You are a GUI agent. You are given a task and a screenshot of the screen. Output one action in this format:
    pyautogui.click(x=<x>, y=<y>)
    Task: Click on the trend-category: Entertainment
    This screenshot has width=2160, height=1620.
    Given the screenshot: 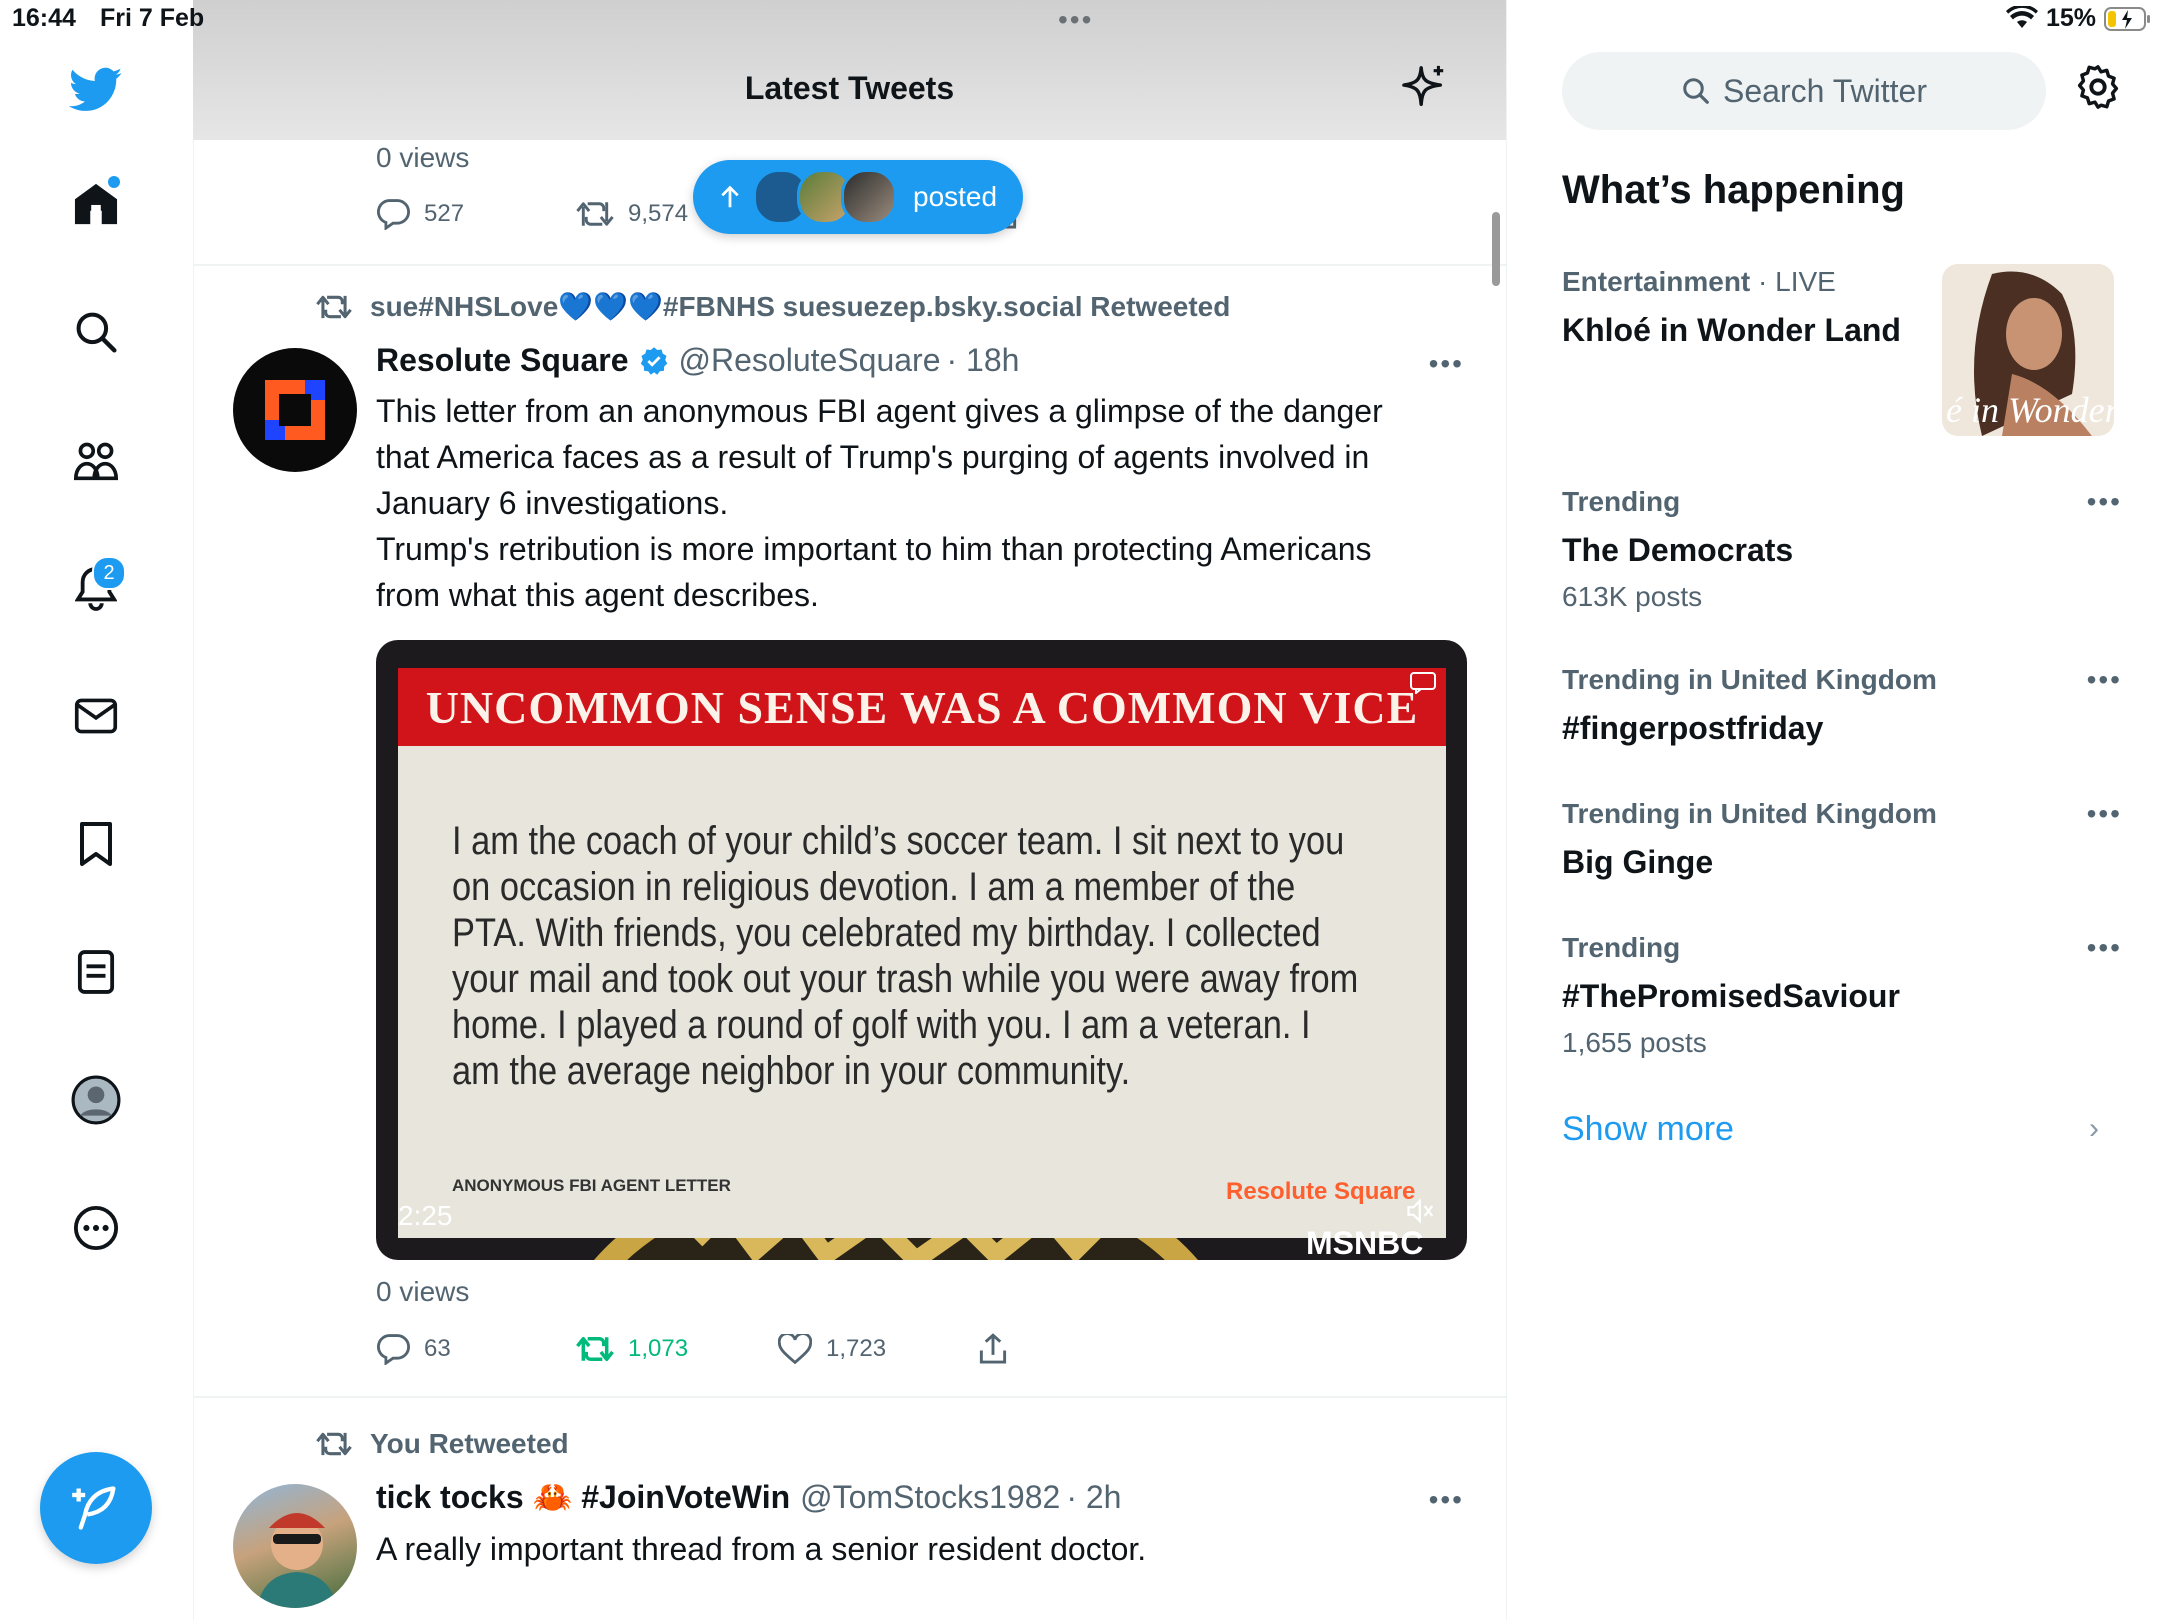 What is the action you would take?
    pyautogui.click(x=1656, y=281)
    